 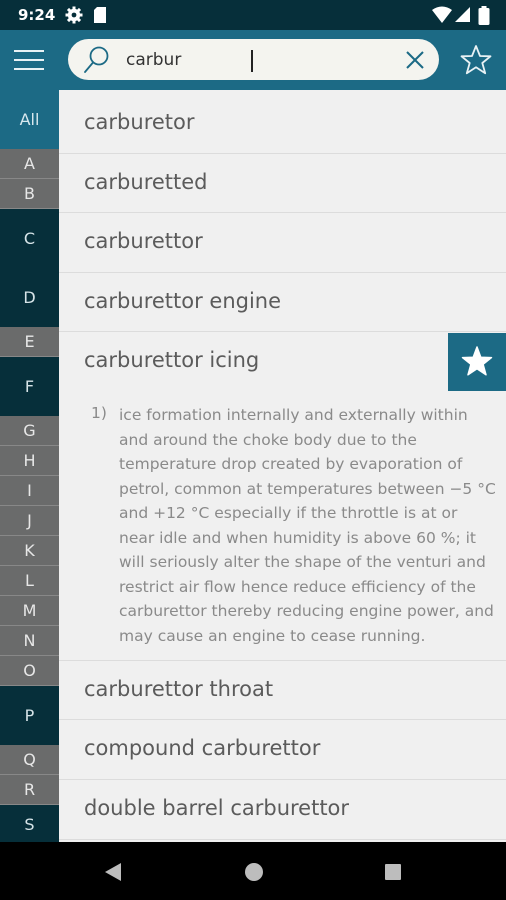 What do you see at coordinates (282, 243) in the screenshot?
I see `result-row: carburettor` at bounding box center [282, 243].